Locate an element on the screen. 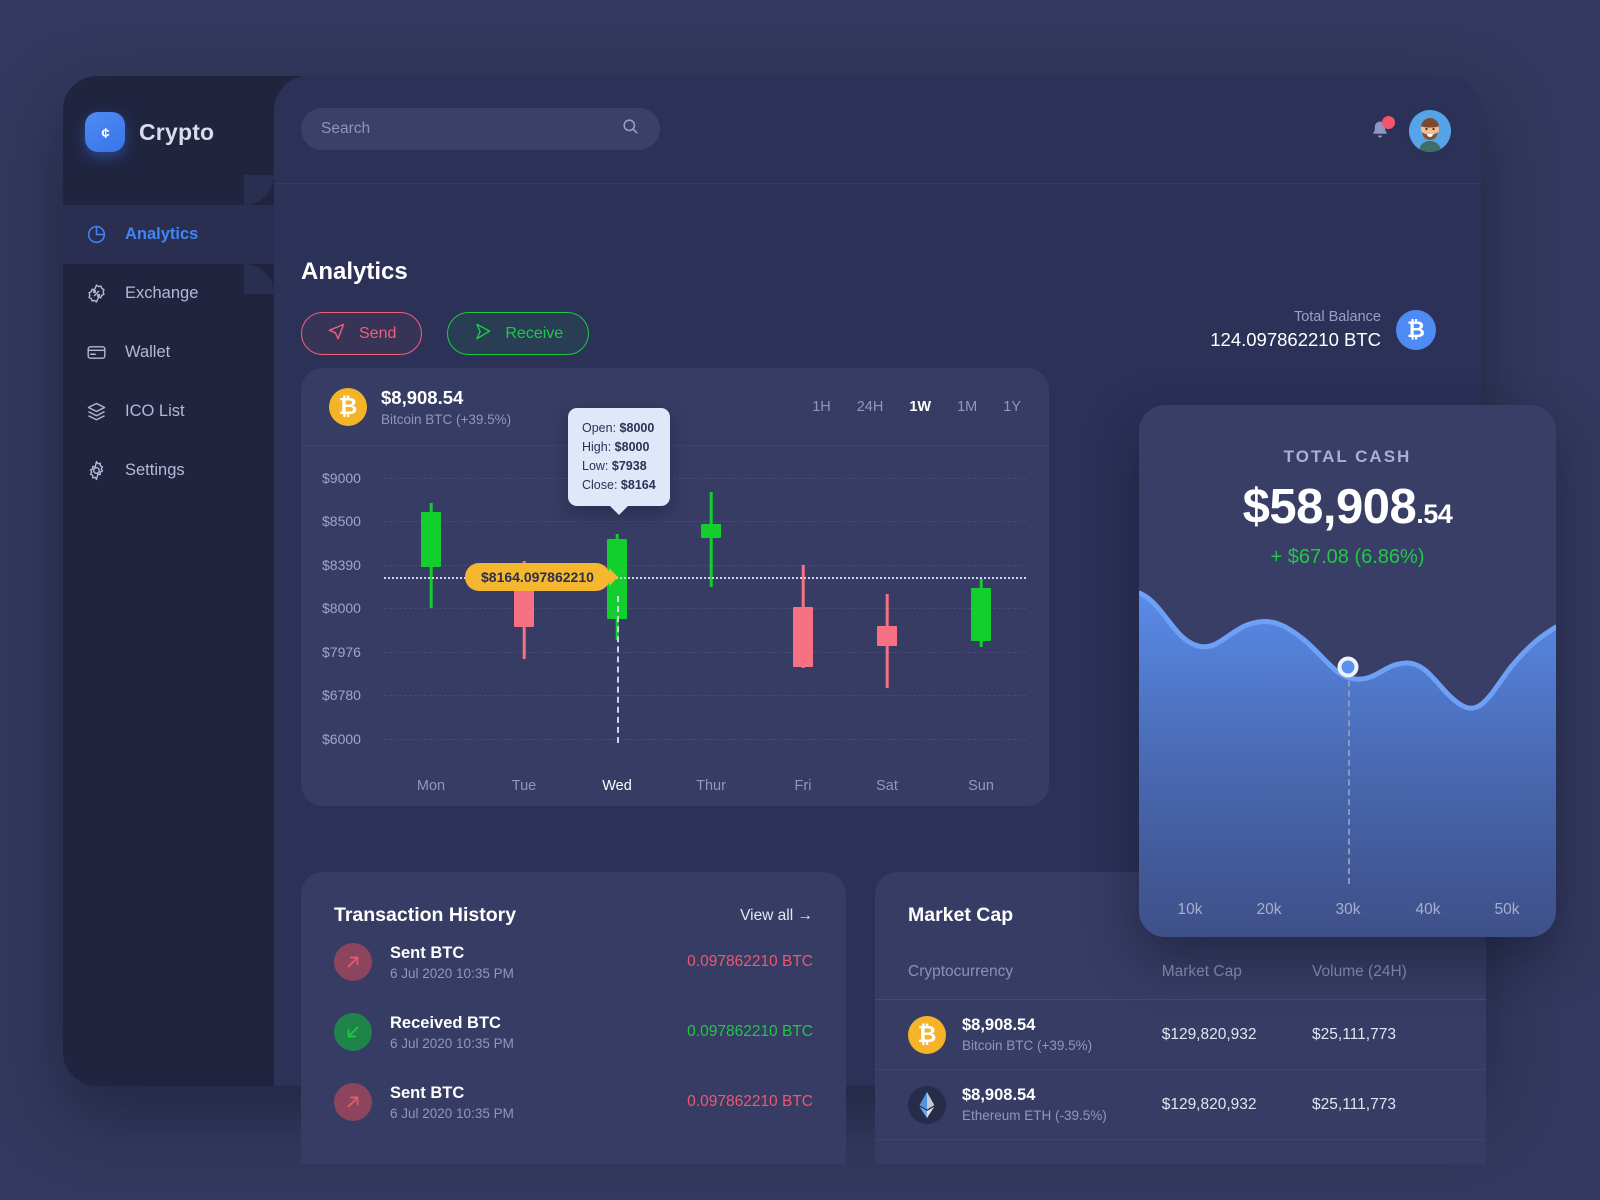 This screenshot has width=1600, height=1200. column-header-market-cap: Market Cap is located at coordinates (1201, 971).